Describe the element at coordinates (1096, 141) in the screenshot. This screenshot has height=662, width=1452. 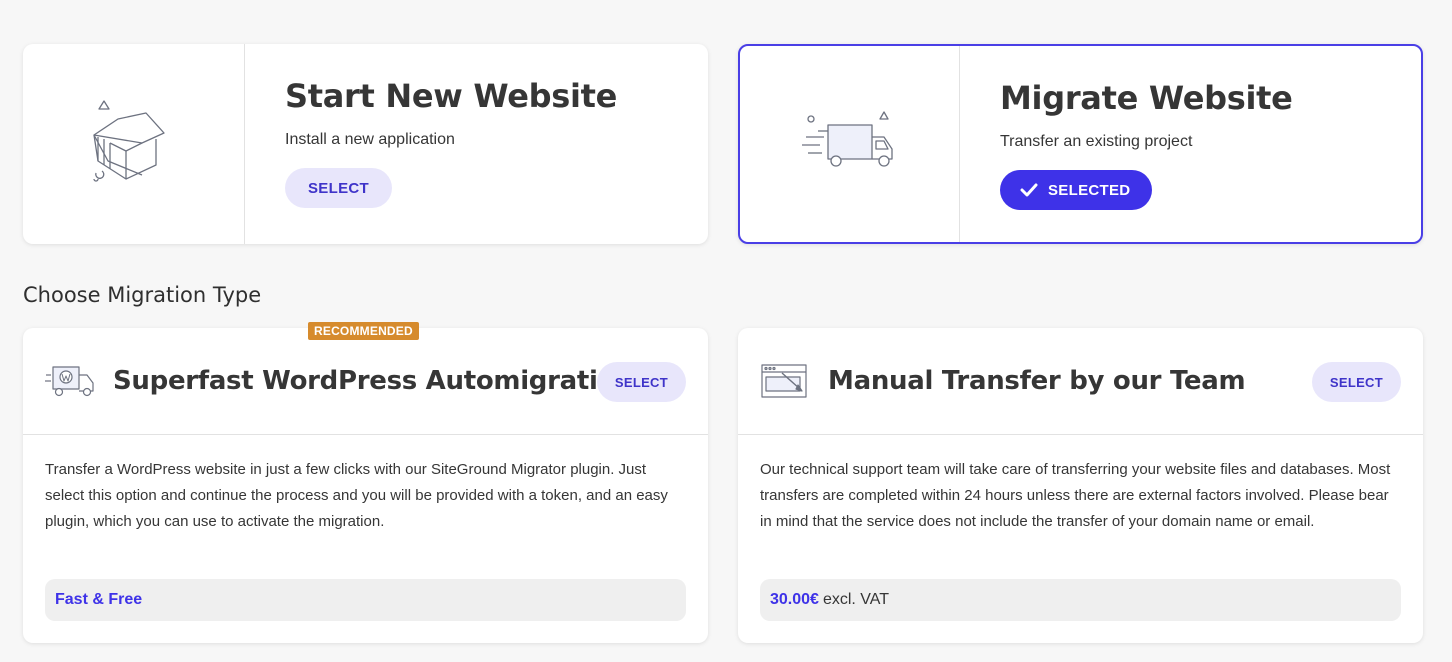
I see `migrate-subtitle: Transfer an existing project` at that location.